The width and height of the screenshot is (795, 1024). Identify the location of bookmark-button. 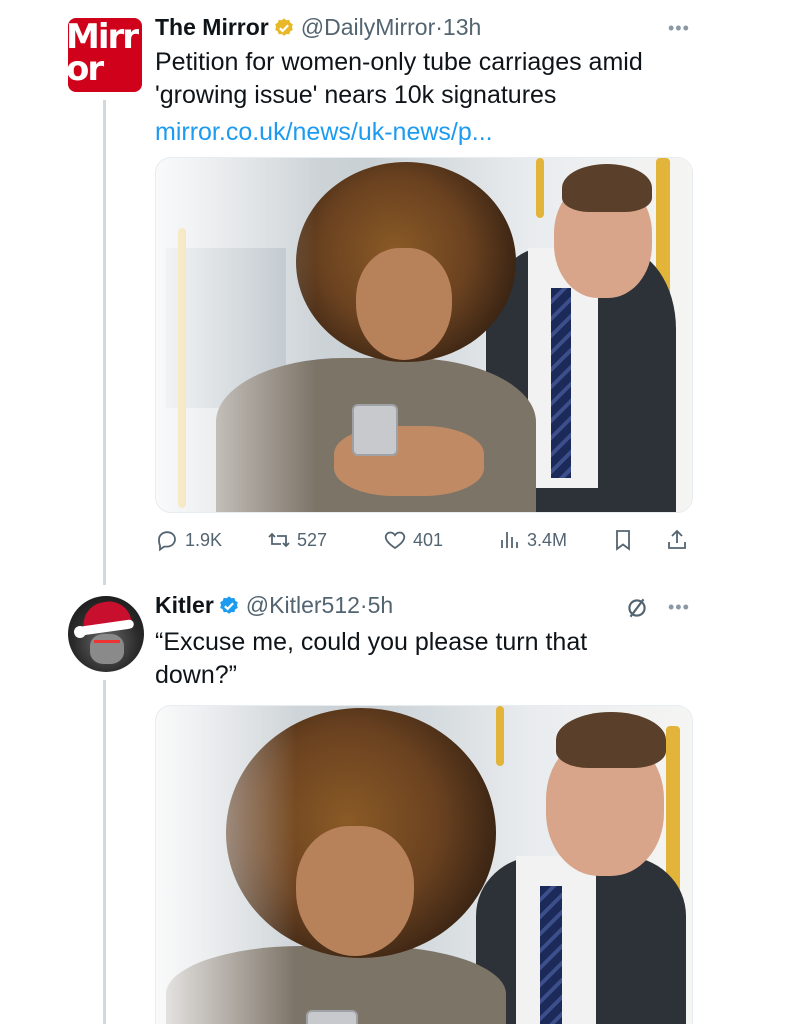
(626, 540).